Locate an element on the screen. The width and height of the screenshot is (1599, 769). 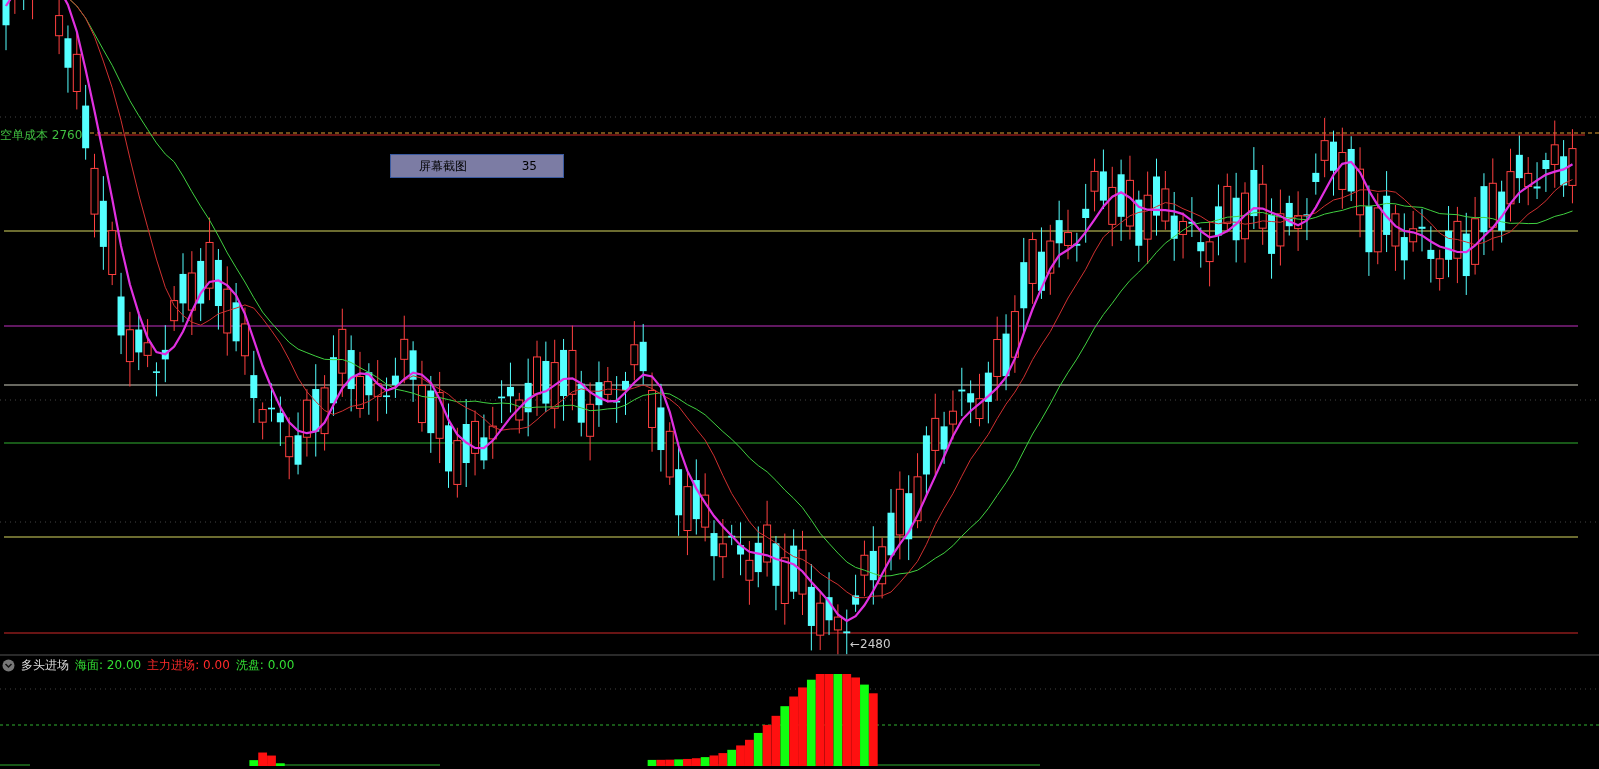
indicator-value: 海面: 20.00 is located at coordinates (108, 665).